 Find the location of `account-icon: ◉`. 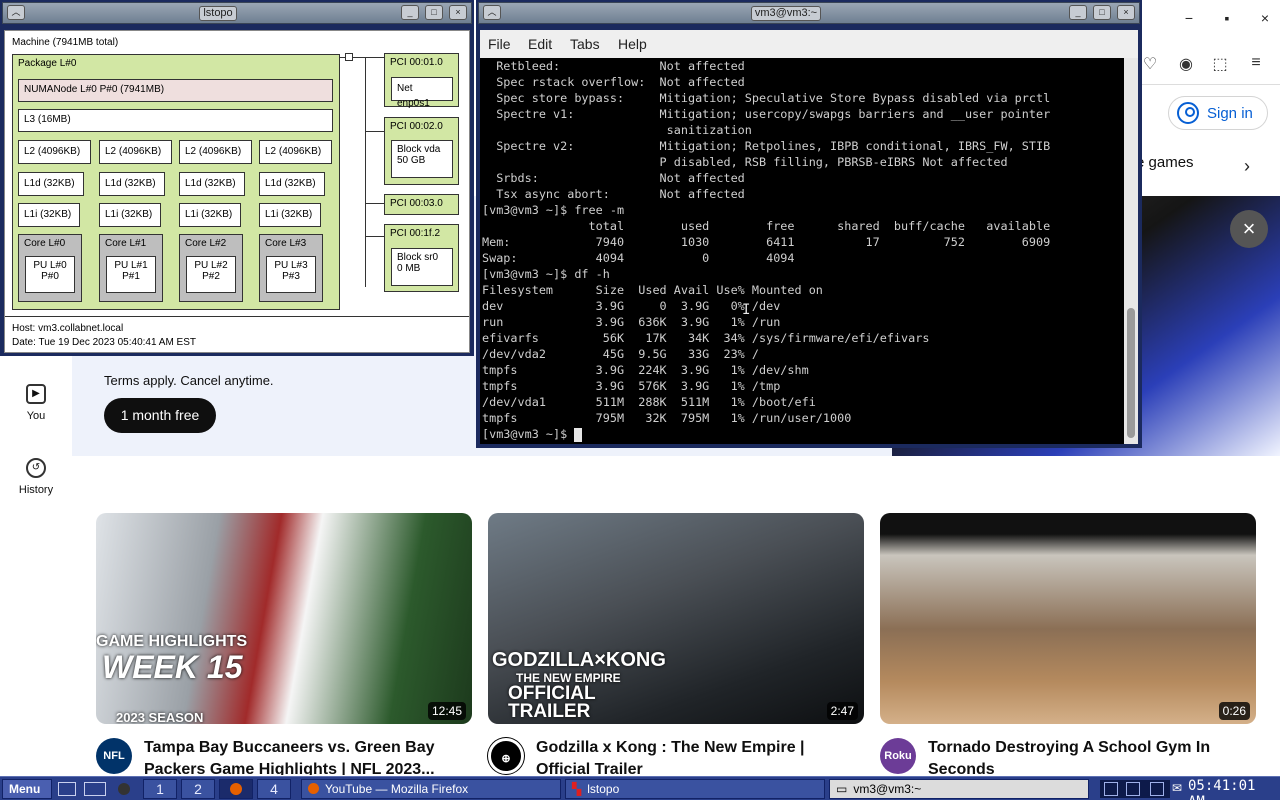

account-icon: ◉ is located at coordinates (1186, 65).